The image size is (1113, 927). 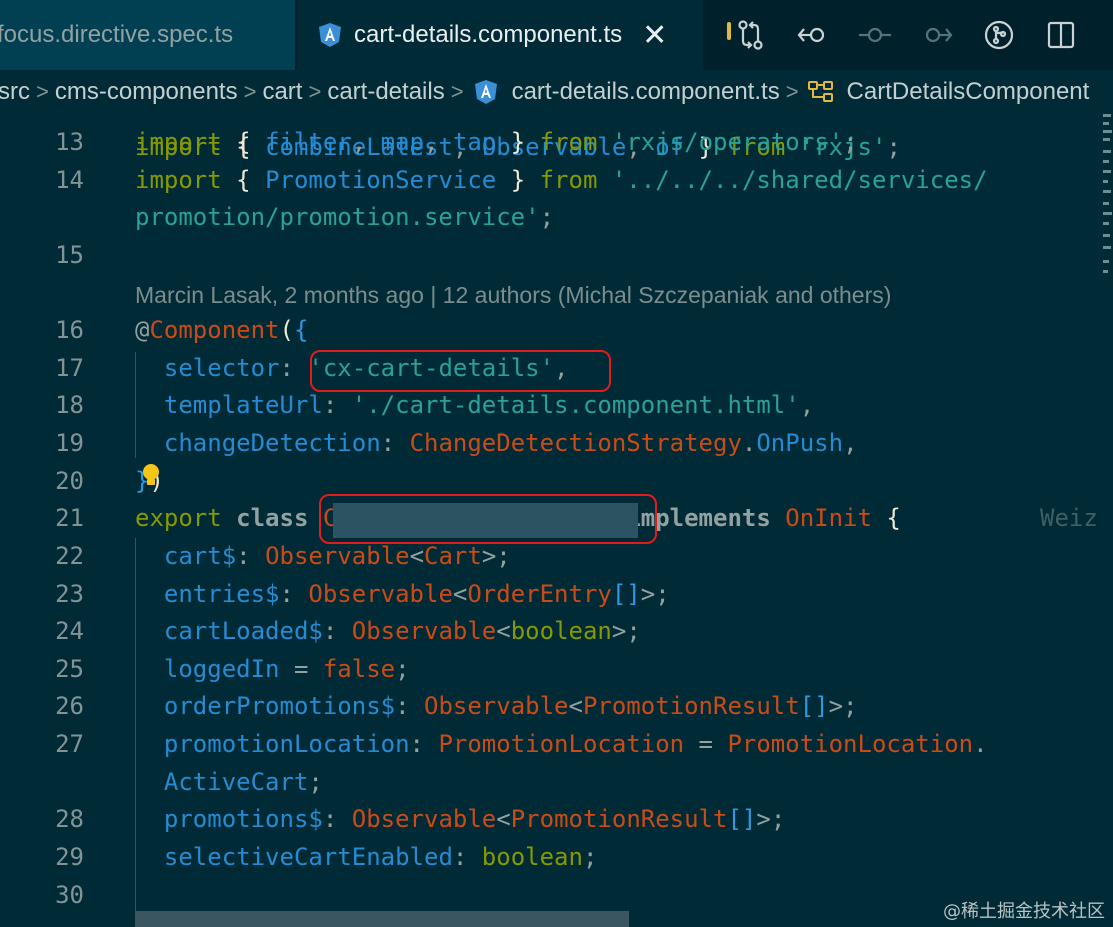 What do you see at coordinates (980, 744) in the screenshot?
I see `code-token: .` at bounding box center [980, 744].